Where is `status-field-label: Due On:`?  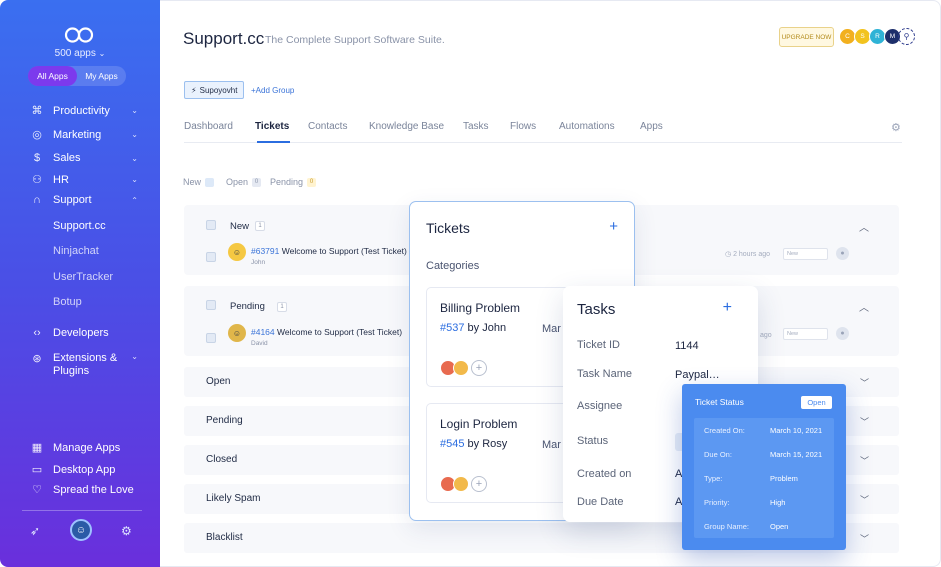 status-field-label: Due On: is located at coordinates (718, 454).